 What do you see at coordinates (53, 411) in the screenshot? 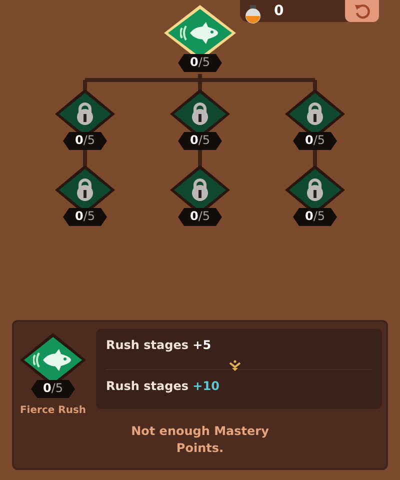
I see `skill-name: Fierce Rush` at bounding box center [53, 411].